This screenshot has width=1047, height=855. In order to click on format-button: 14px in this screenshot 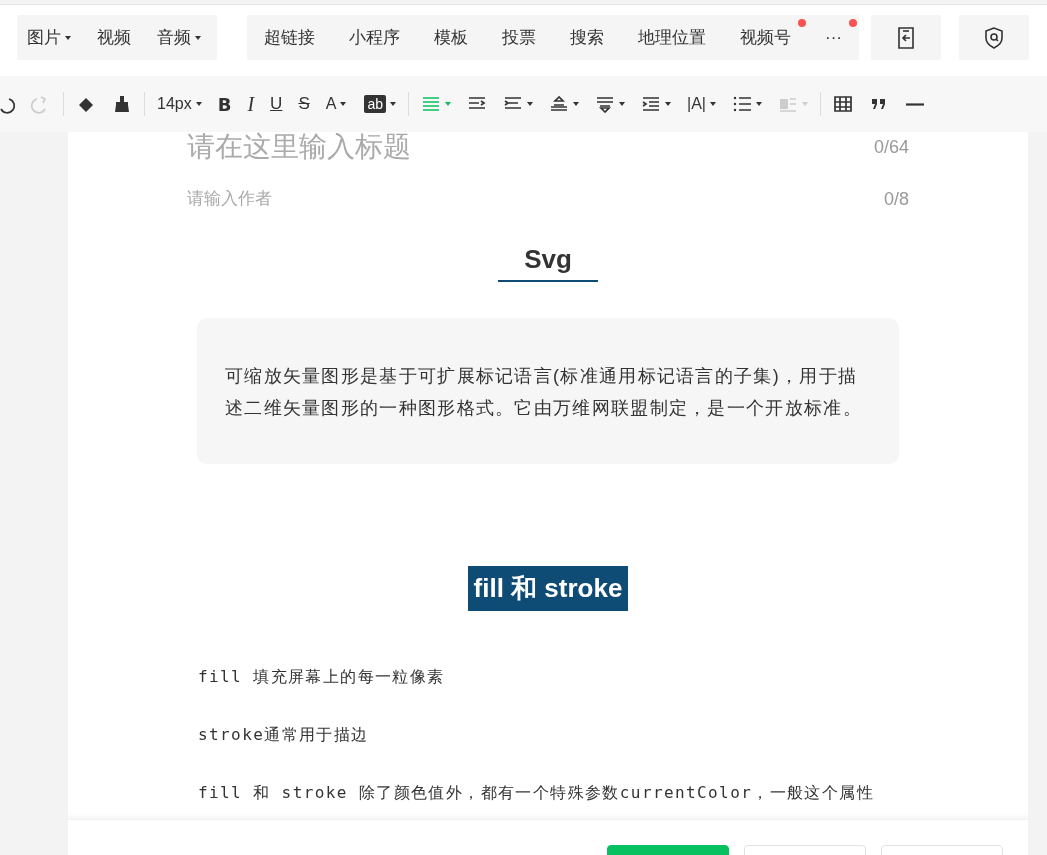, I will do `click(179, 104)`.